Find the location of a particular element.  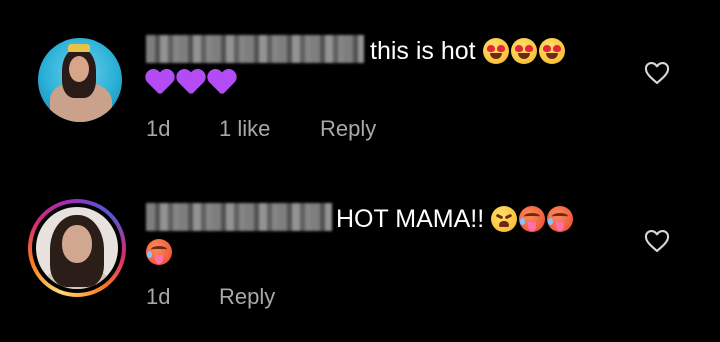

comment-text-line: this is hot is located at coordinates (468, 51).